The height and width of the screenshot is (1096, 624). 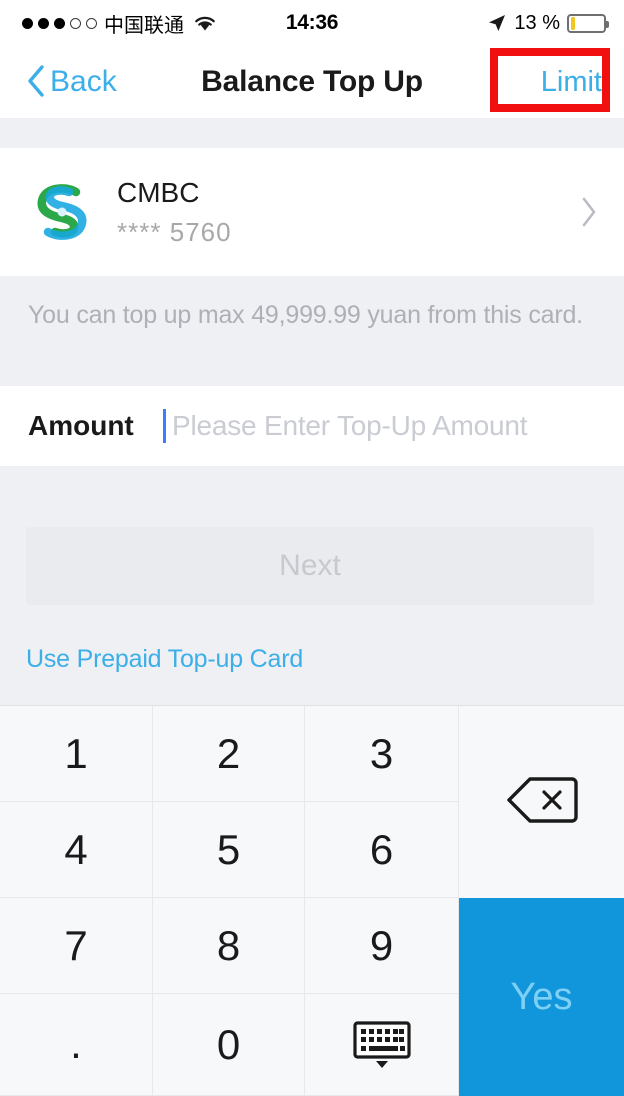 What do you see at coordinates (497, 23) in the screenshot?
I see `location-arrow-icon` at bounding box center [497, 23].